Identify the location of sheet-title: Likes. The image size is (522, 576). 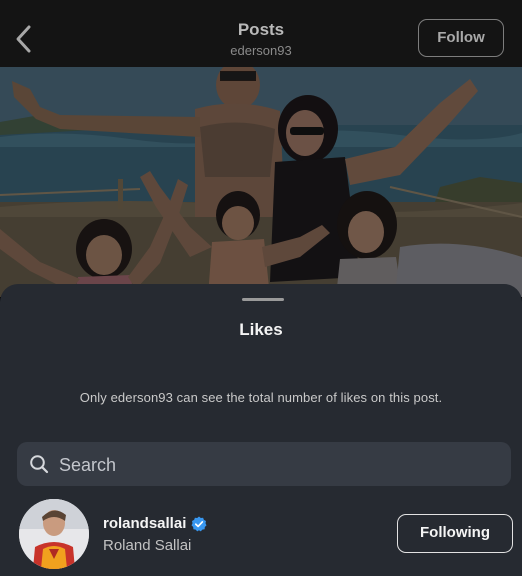
(261, 329).